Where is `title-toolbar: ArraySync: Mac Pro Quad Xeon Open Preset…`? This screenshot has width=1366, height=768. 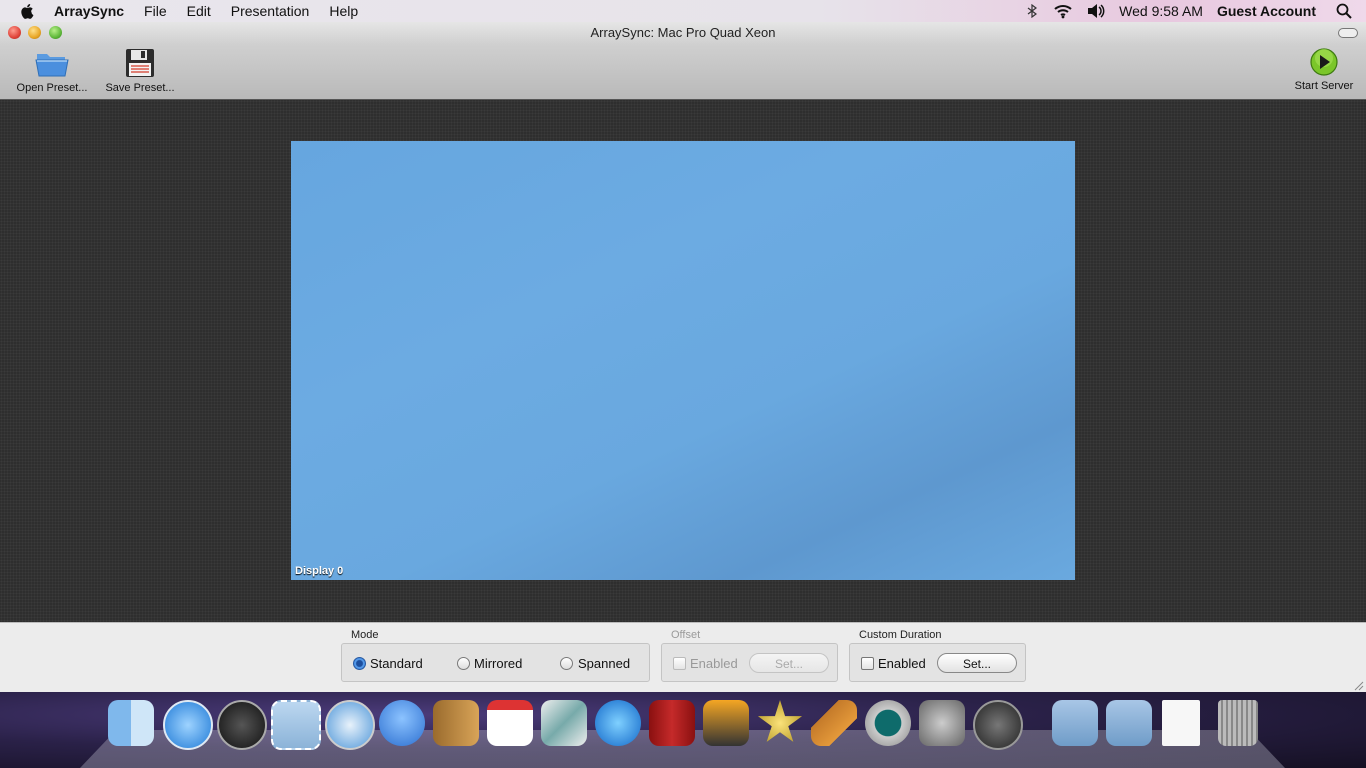
title-toolbar: ArraySync: Mac Pro Quad Xeon Open Preset… is located at coordinates (683, 61).